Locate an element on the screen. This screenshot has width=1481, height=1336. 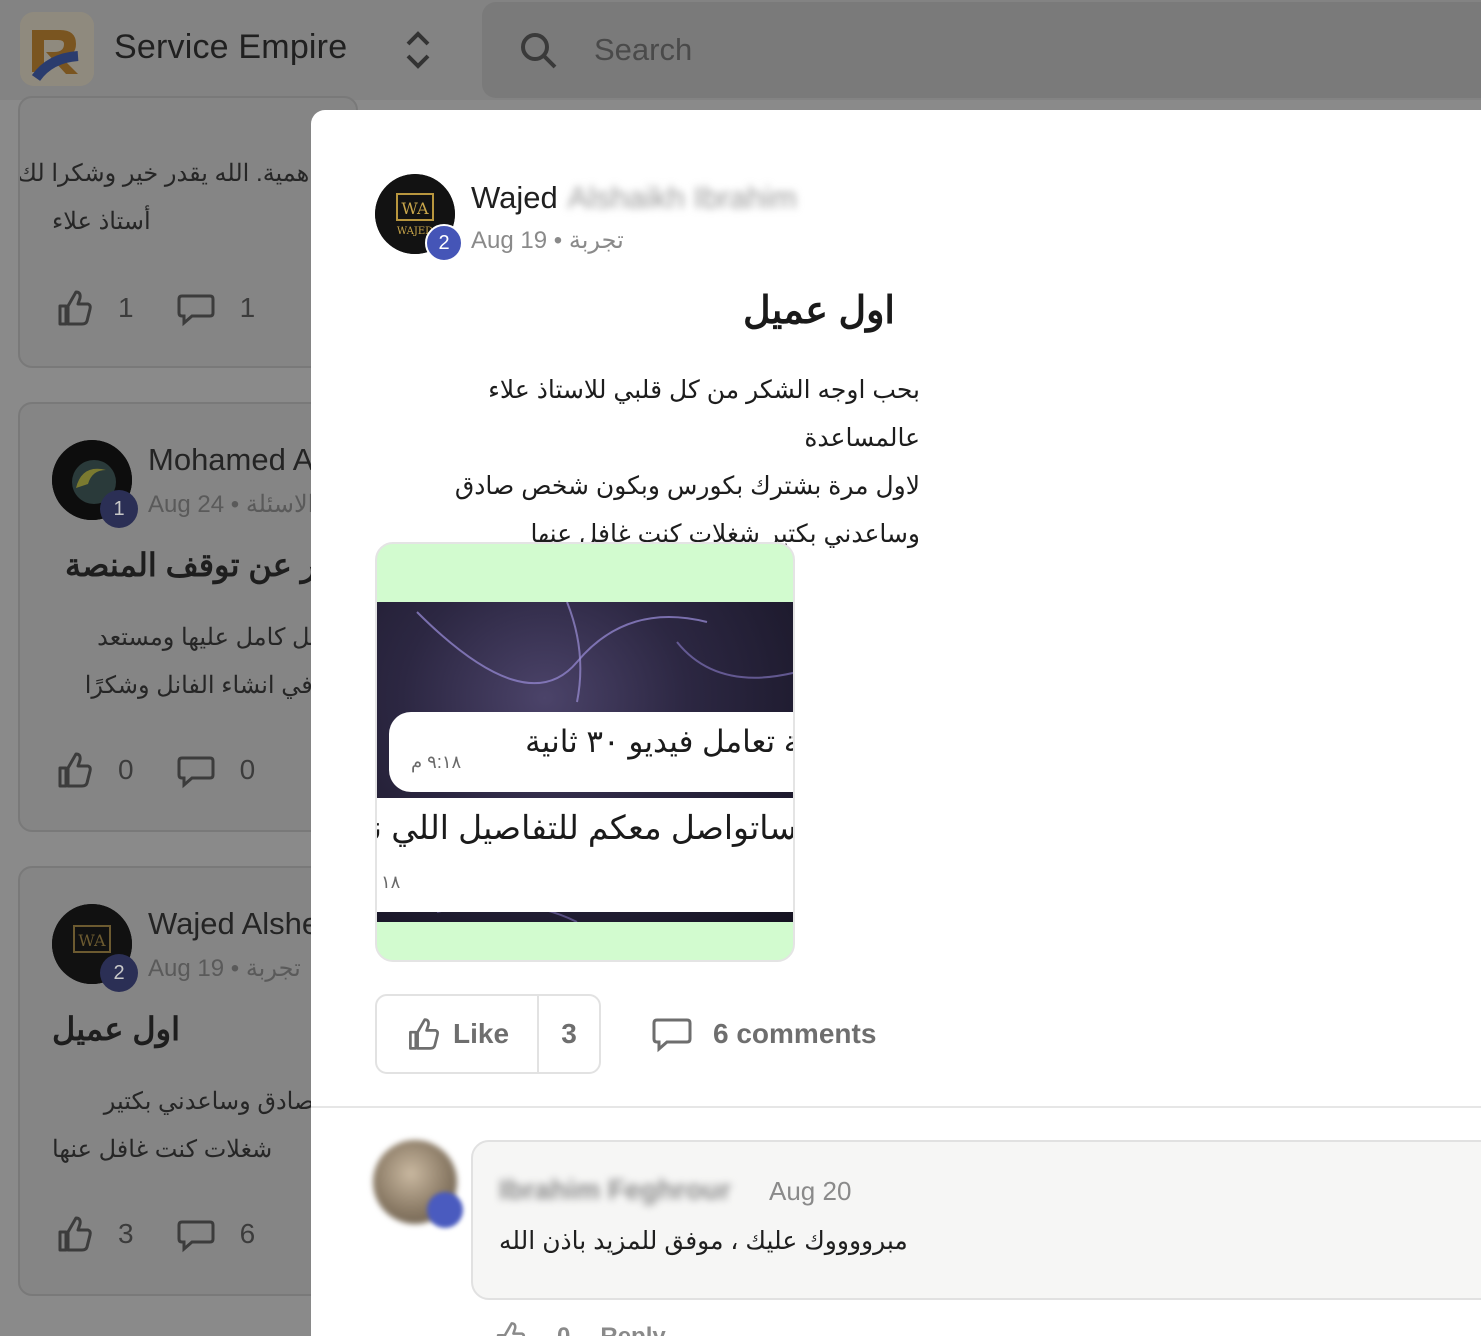
comment-date: Aug 20 is located at coordinates (810, 1191).